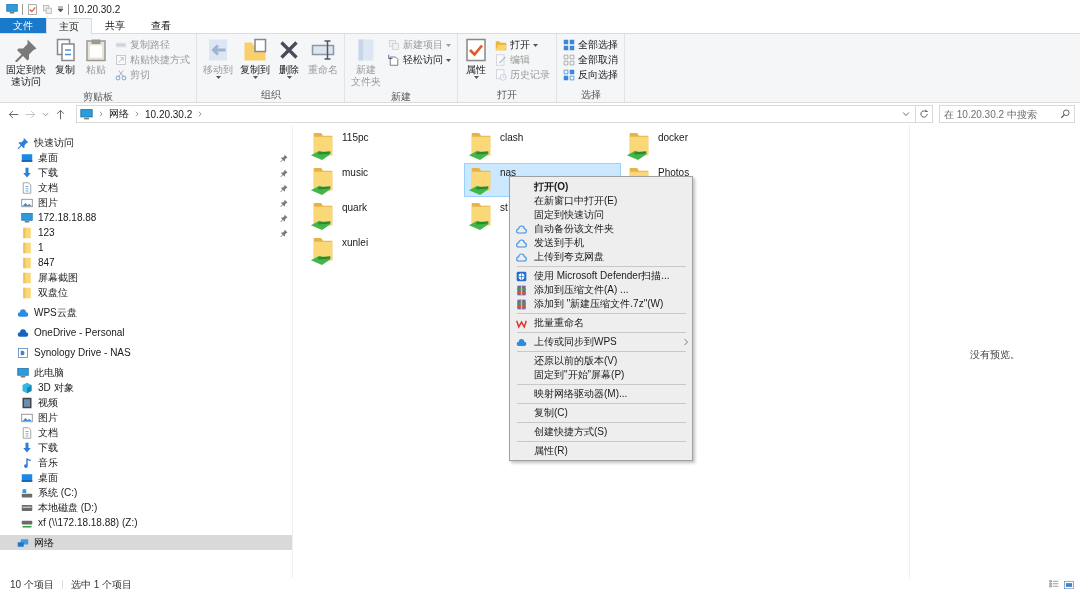 This screenshot has height=589, width=1080. Describe the element at coordinates (32, 583) in the screenshot. I see `item-count: 10 个项目` at that location.